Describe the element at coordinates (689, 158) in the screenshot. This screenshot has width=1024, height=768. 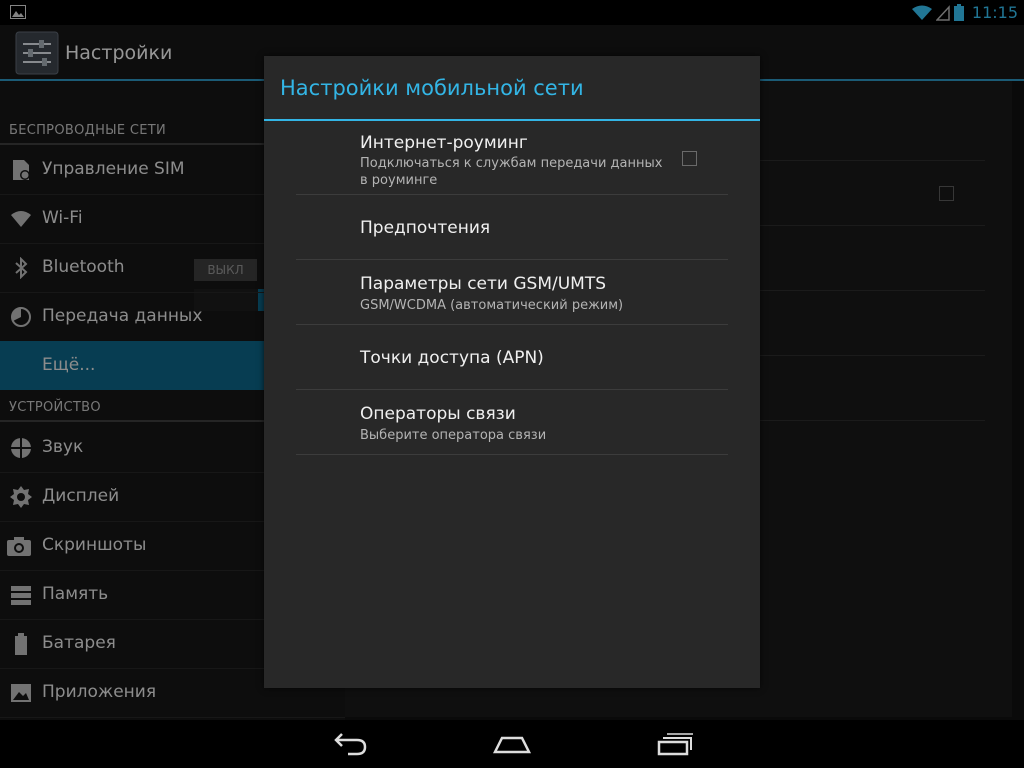
I see `data-roaming-checkbox` at that location.